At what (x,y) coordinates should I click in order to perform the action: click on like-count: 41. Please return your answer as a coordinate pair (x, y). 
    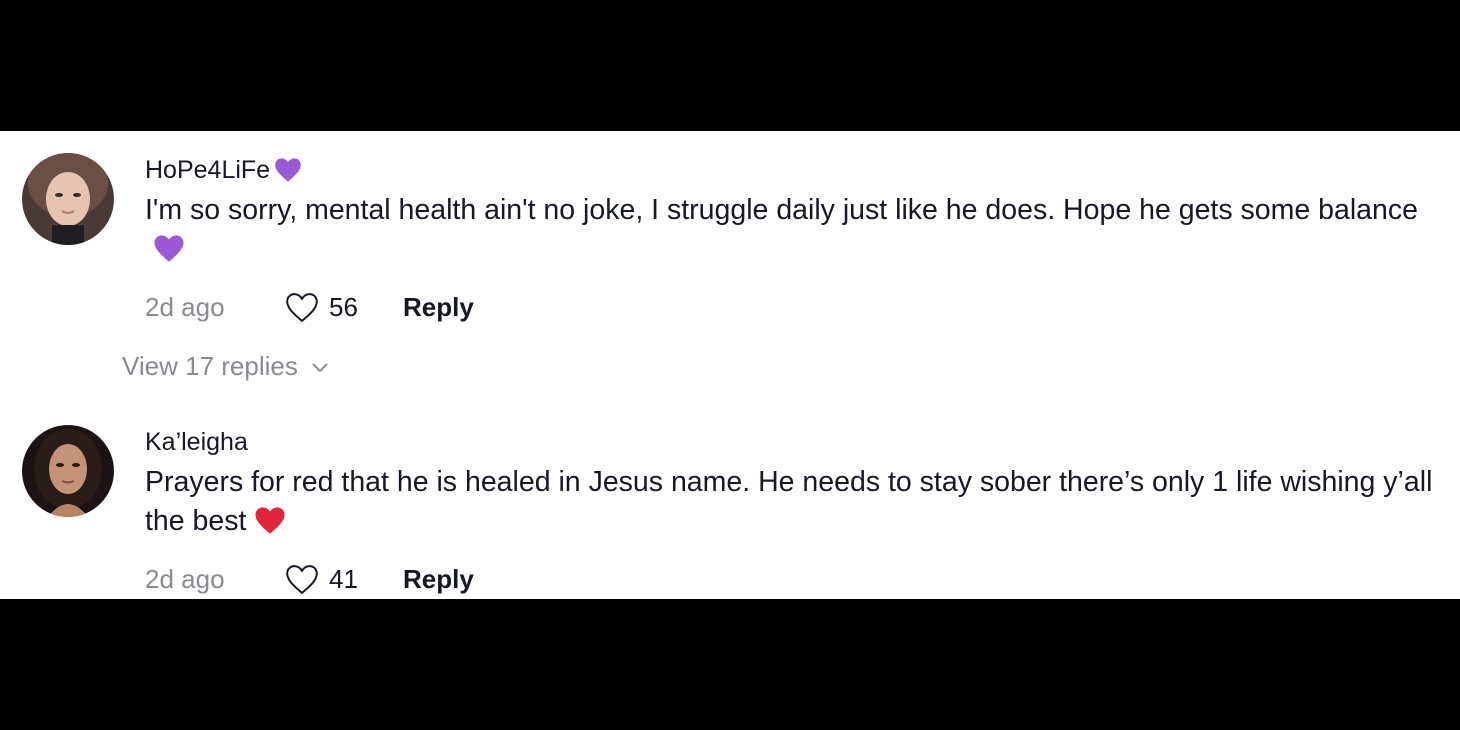
    Looking at the image, I should click on (343, 578).